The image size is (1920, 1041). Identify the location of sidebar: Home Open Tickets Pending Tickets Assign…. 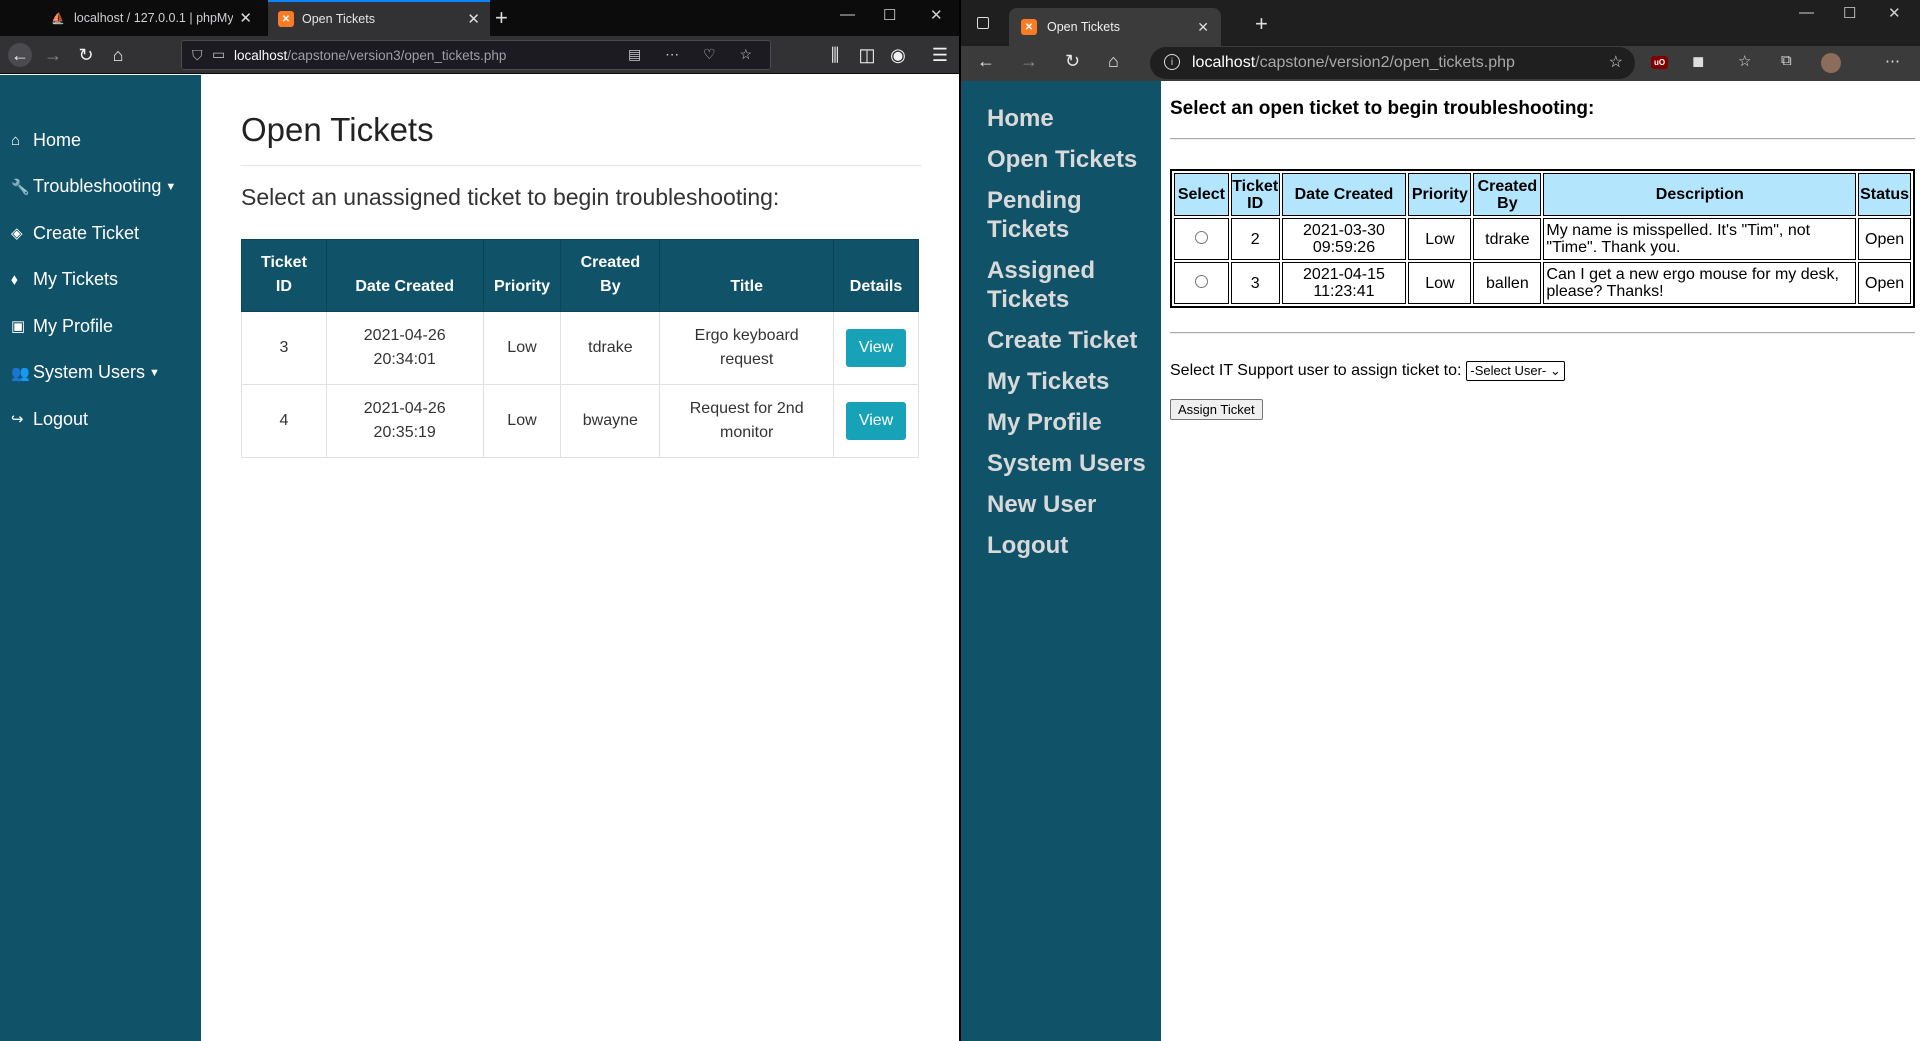
(1061, 561).